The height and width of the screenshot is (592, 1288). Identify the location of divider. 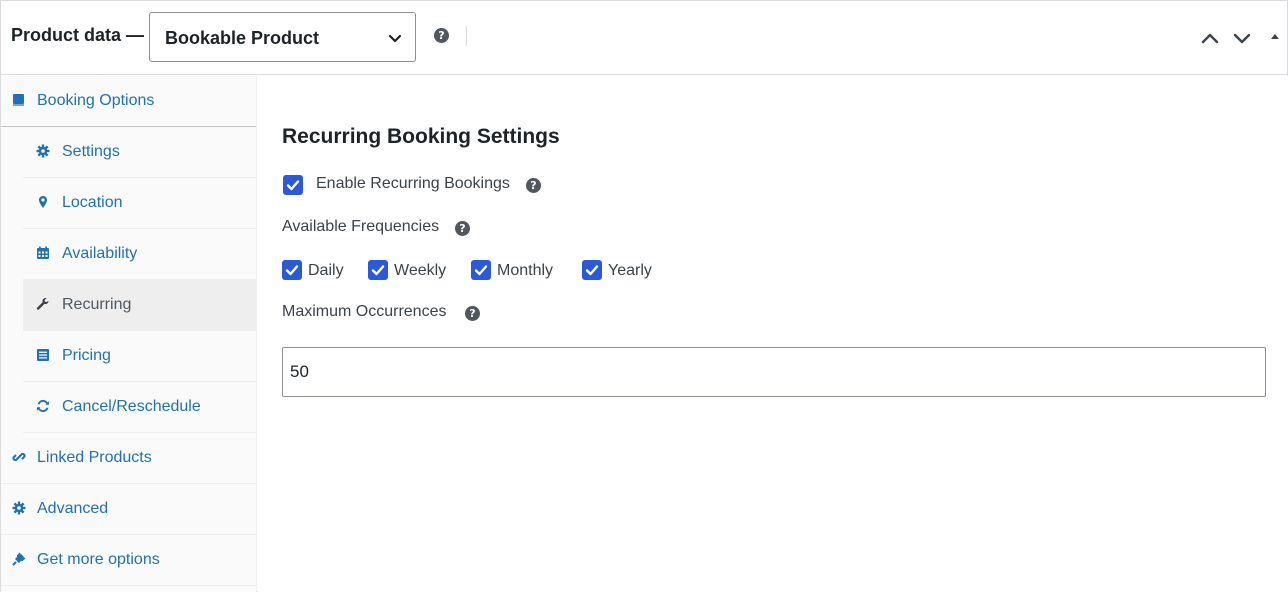
(128, 585).